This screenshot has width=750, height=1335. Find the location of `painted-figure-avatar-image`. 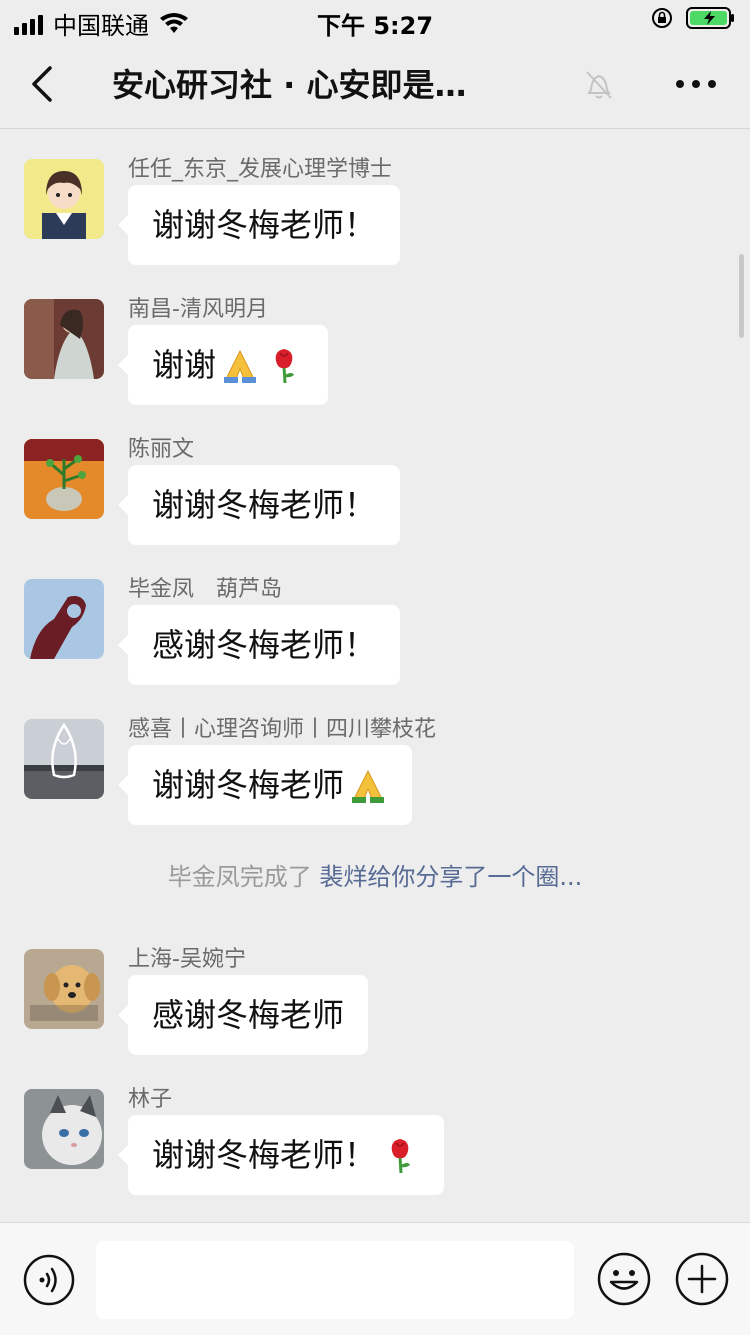

painted-figure-avatar-image is located at coordinates (64, 339).